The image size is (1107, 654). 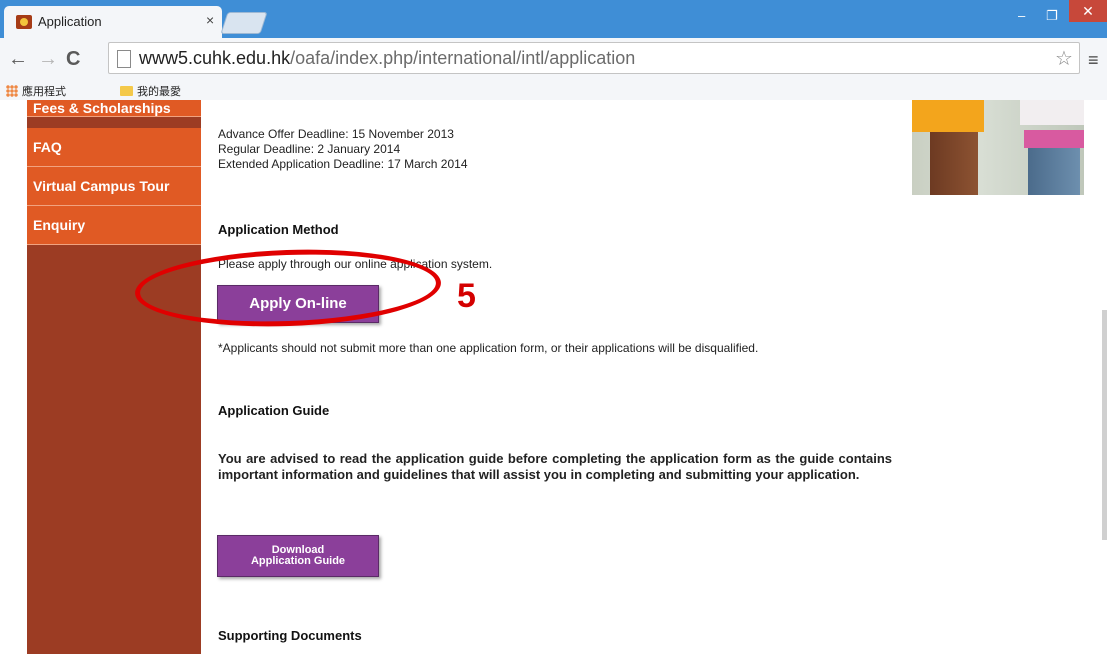 I want to click on tab-title: Application, so click(x=70, y=21).